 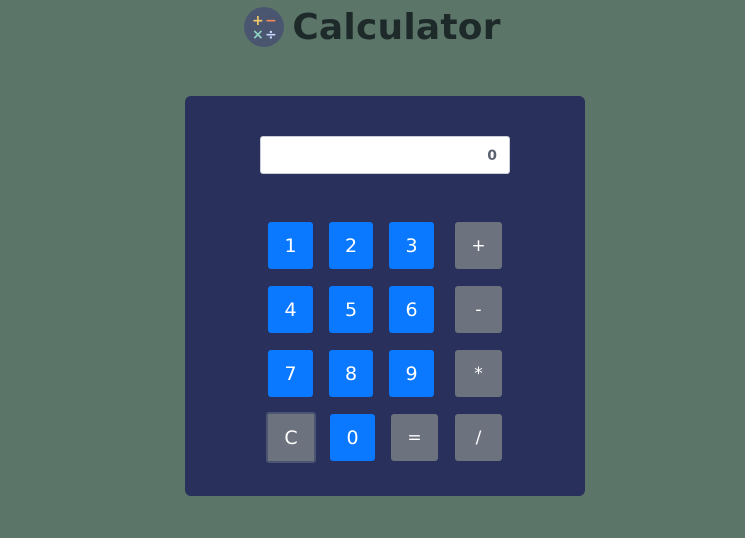 I want to click on key-9-button: 9, so click(x=411, y=373).